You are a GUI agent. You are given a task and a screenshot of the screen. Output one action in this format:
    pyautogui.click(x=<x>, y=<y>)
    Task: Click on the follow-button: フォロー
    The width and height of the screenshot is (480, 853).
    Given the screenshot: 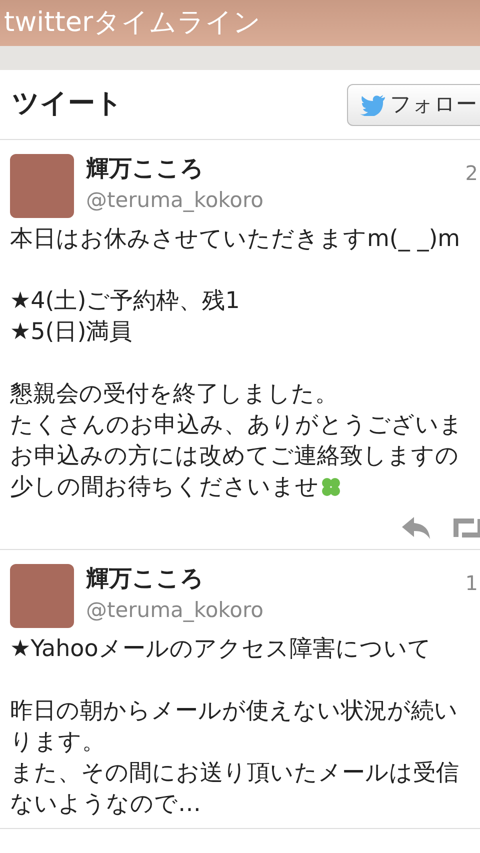 What is the action you would take?
    pyautogui.click(x=413, y=105)
    